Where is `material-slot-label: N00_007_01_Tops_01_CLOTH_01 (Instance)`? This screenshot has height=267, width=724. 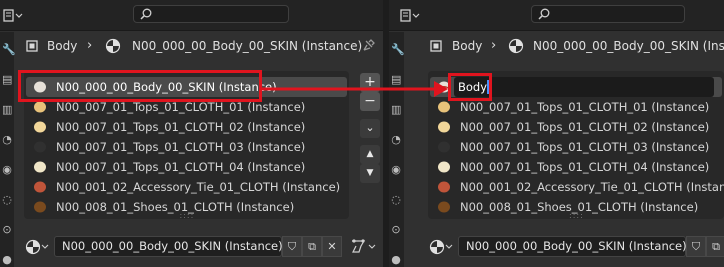
material-slot-label: N00_007_01_Tops_01_CLOTH_01 (Instance) is located at coordinates (585, 107).